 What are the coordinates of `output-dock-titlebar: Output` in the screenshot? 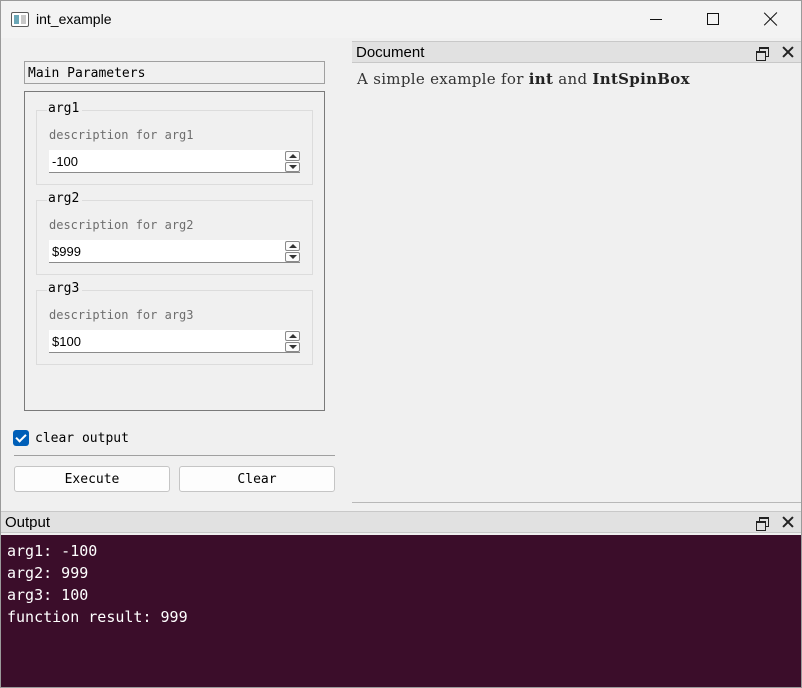 It's located at (401, 522).